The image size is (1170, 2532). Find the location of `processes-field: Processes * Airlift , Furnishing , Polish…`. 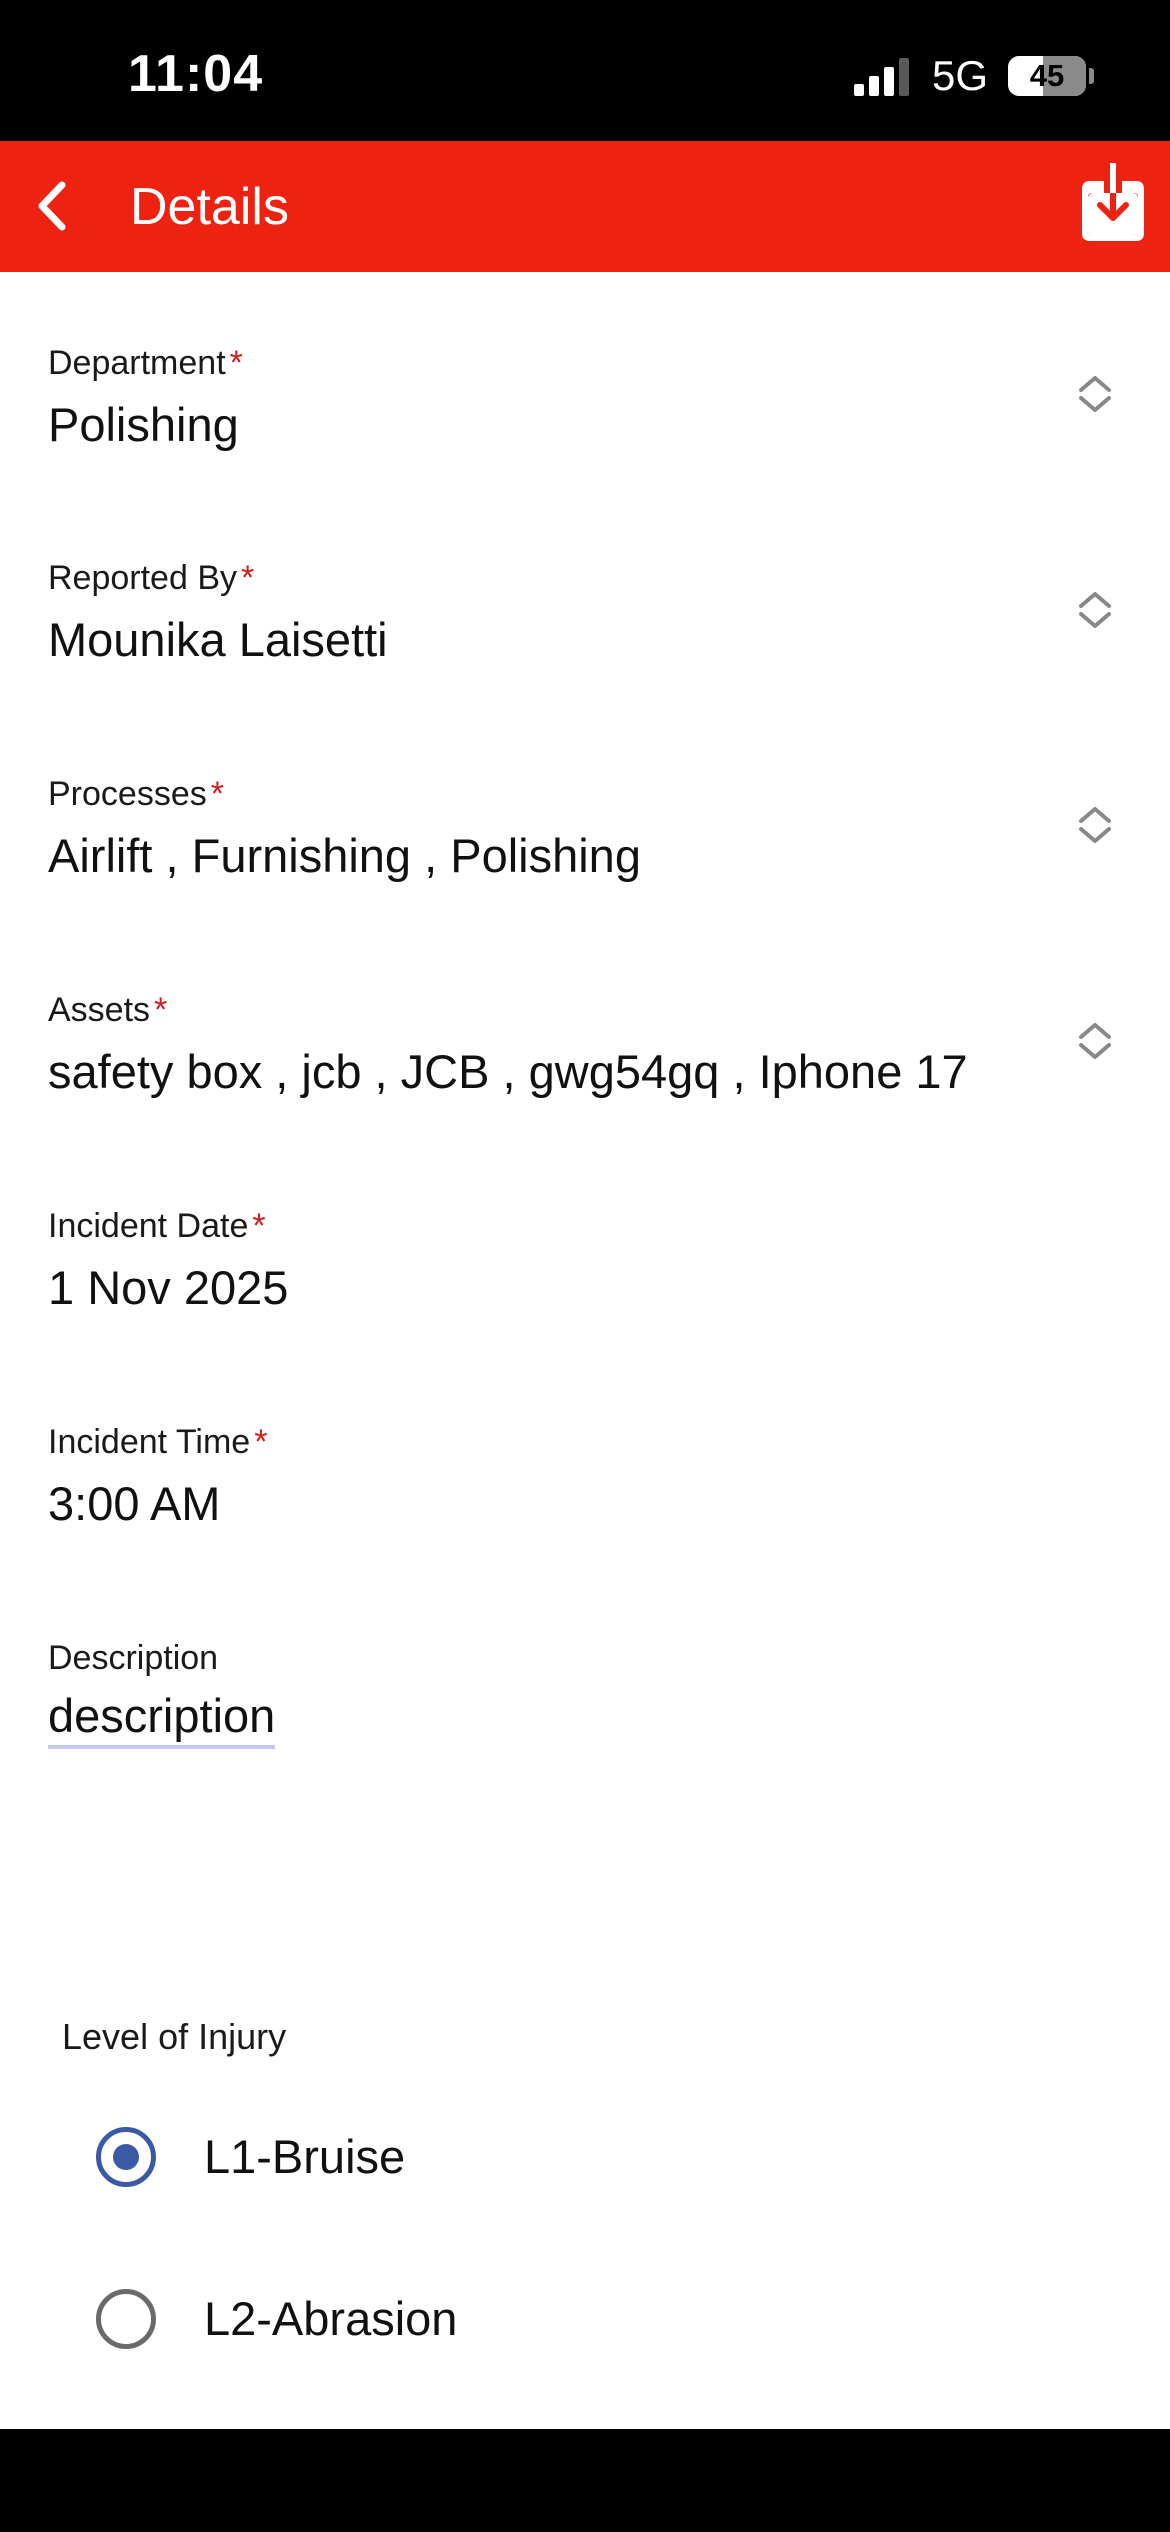

processes-field: Processes * Airlift , Furnishing , Polish… is located at coordinates (588, 829).